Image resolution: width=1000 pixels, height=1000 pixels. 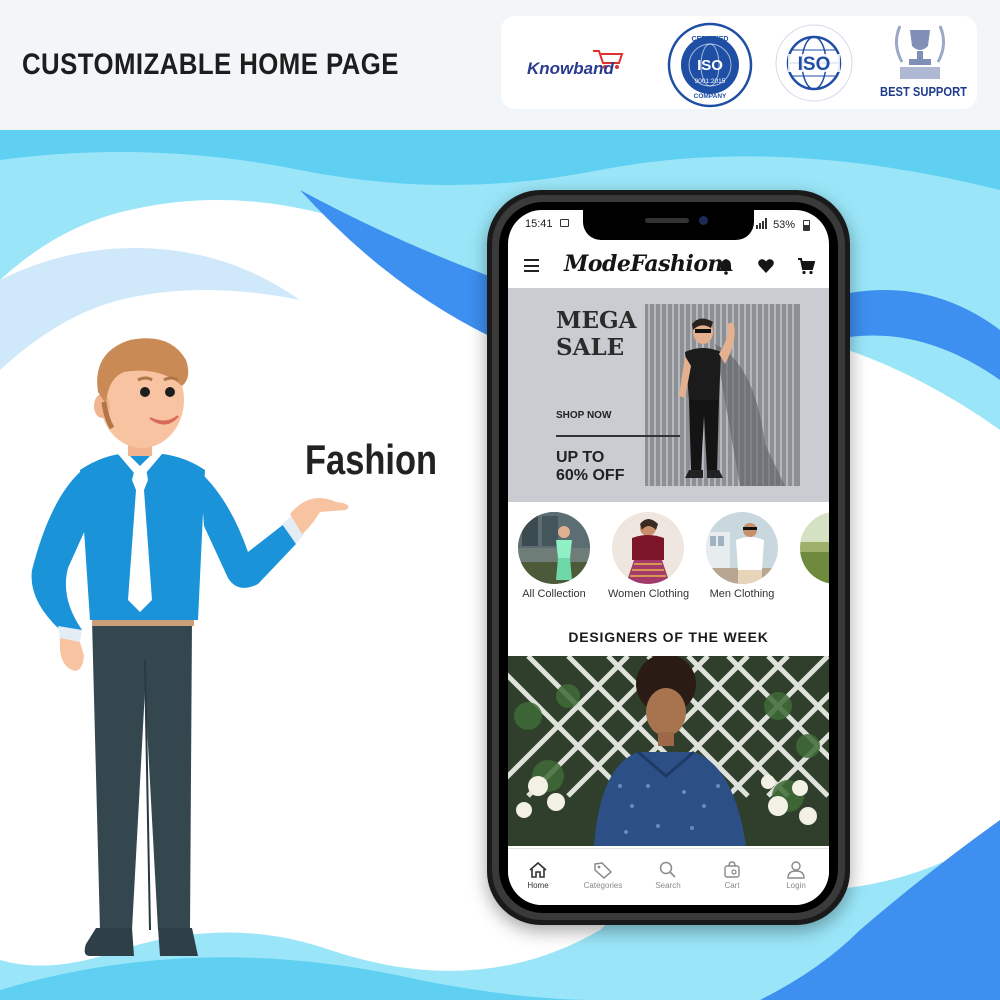 What do you see at coordinates (710, 81) in the screenshot?
I see `badge-code-text: 9001:2015` at bounding box center [710, 81].